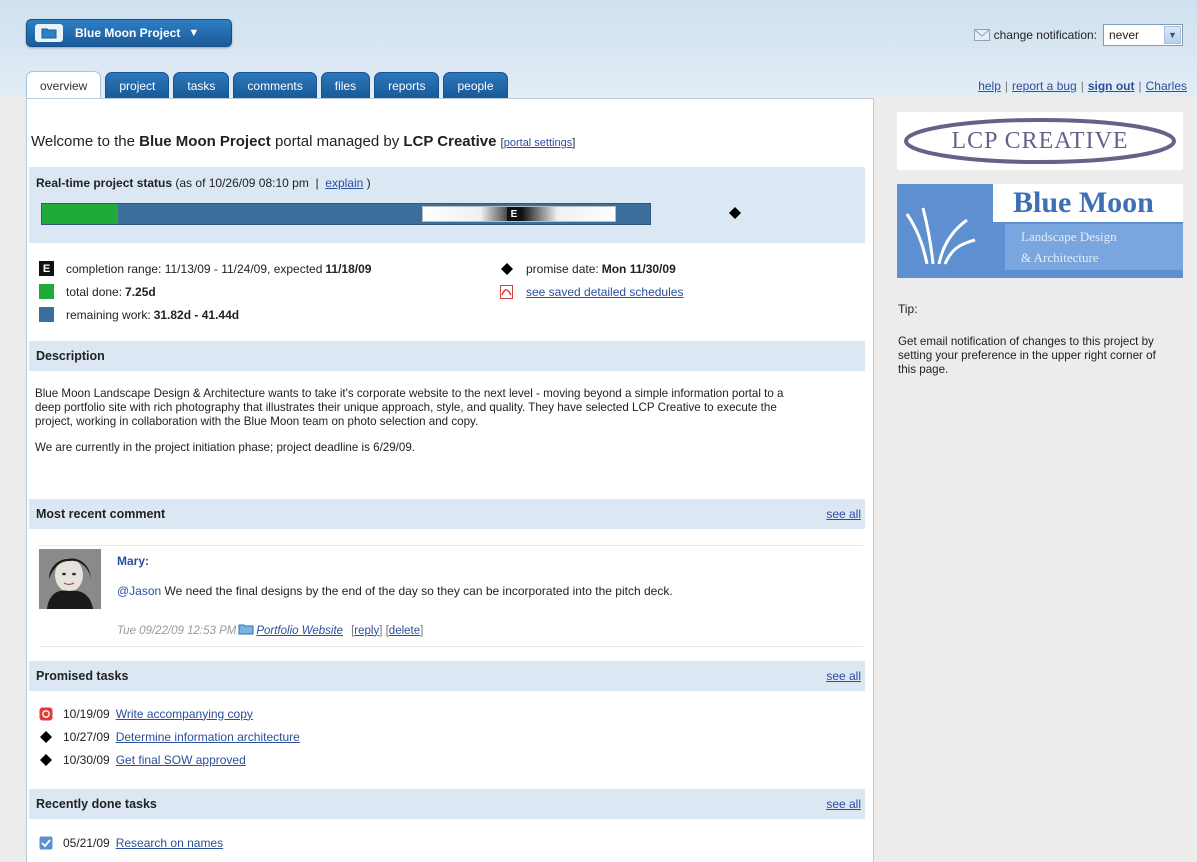 Image resolution: width=1197 pixels, height=862 pixels. I want to click on task-link: Write accompanying copy, so click(184, 714).